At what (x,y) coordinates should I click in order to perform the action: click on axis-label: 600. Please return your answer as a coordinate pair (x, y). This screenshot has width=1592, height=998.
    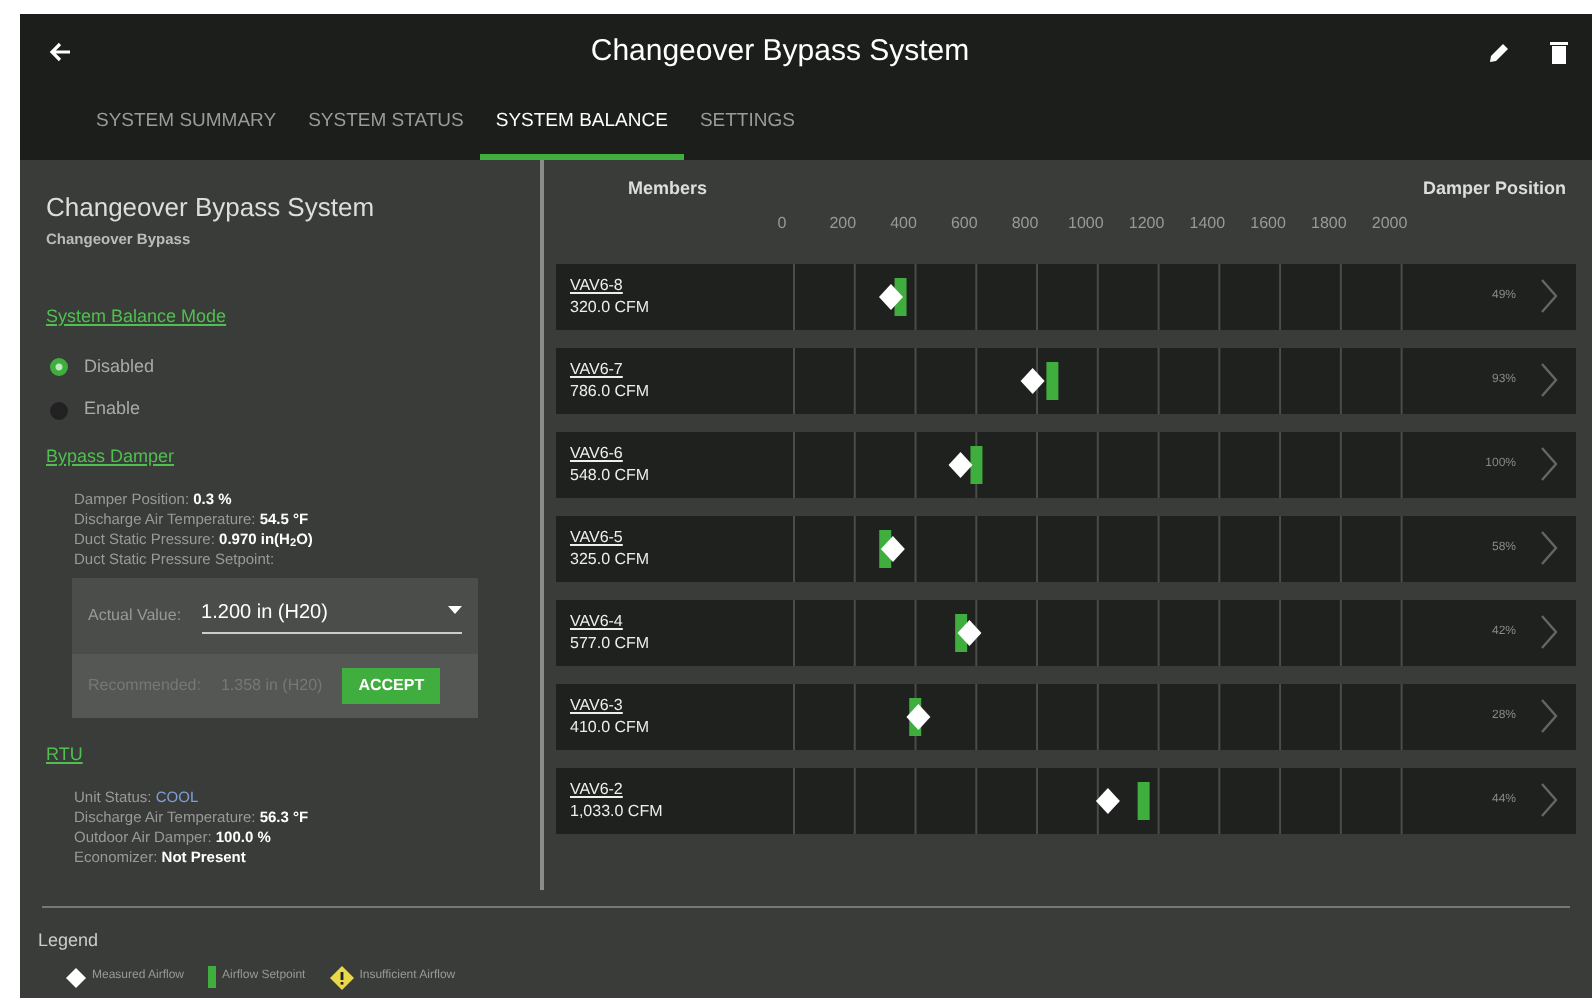
    Looking at the image, I should click on (964, 223).